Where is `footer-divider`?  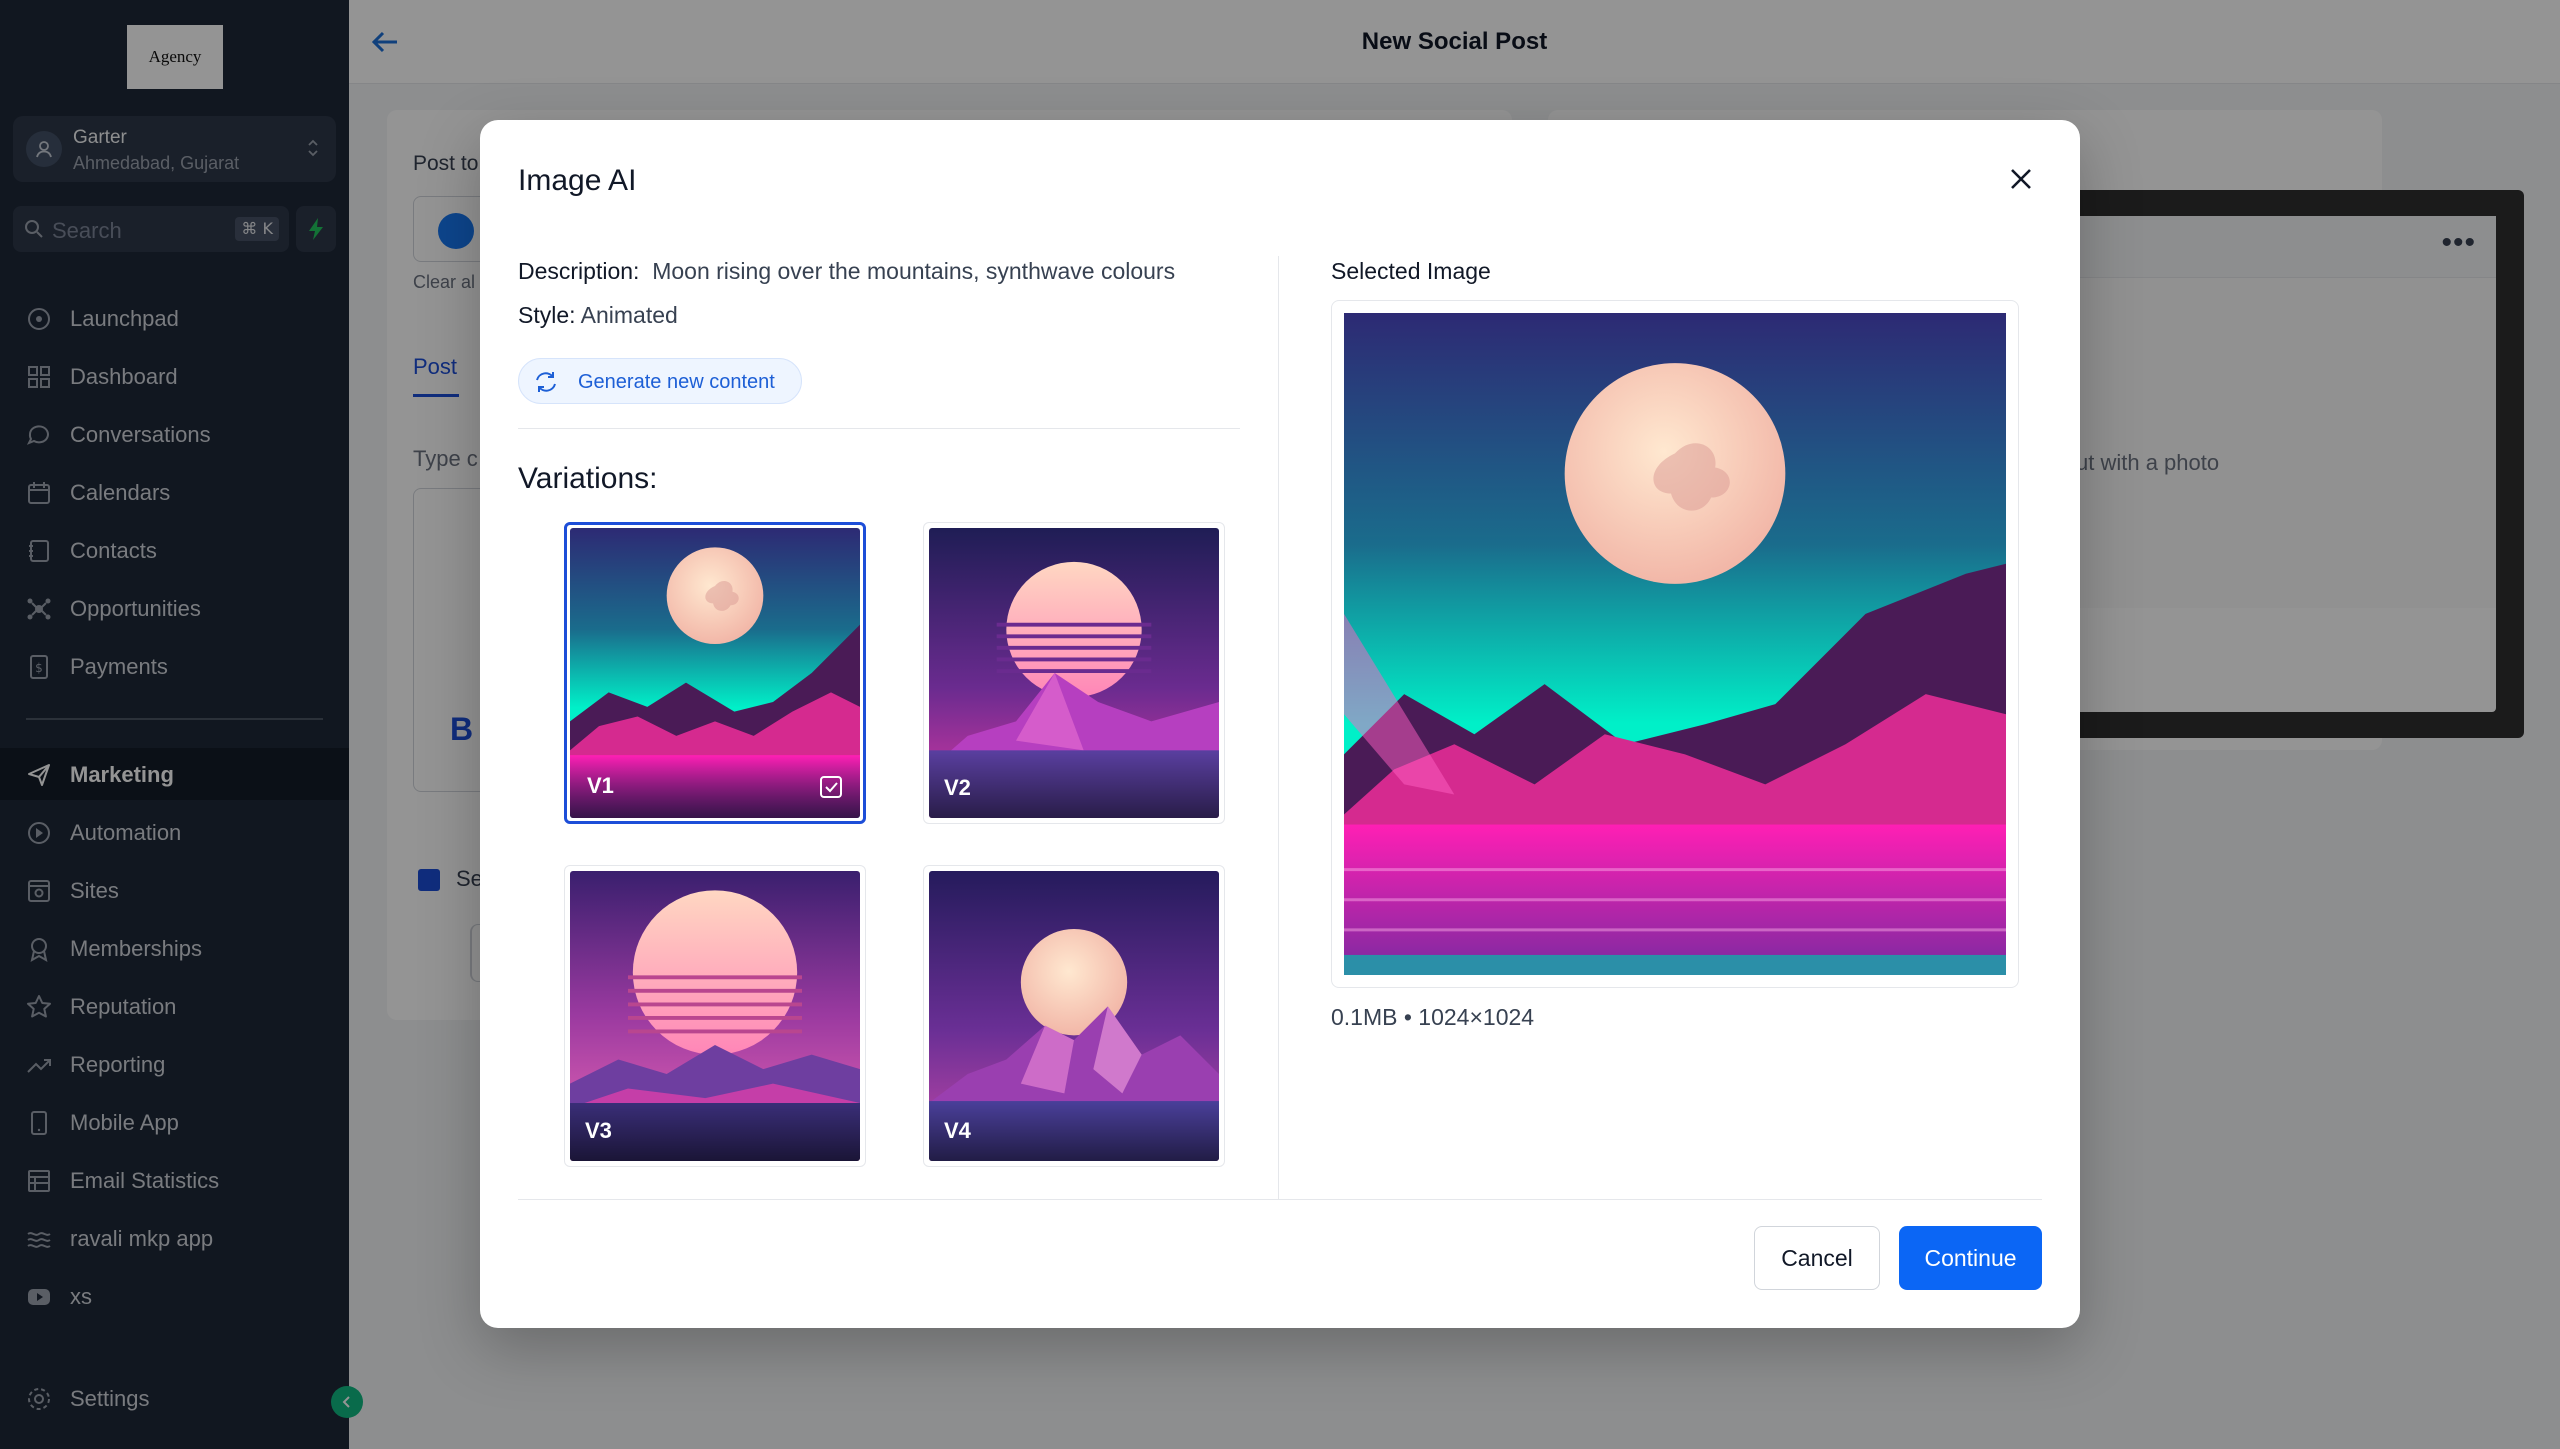
footer-divider is located at coordinates (1280, 1199).